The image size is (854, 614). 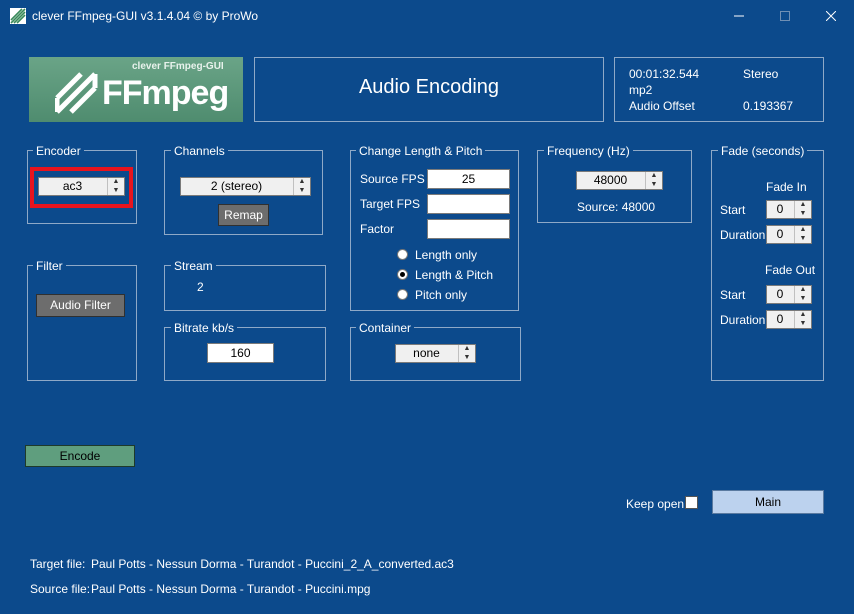 I want to click on filter-group, so click(x=82, y=323).